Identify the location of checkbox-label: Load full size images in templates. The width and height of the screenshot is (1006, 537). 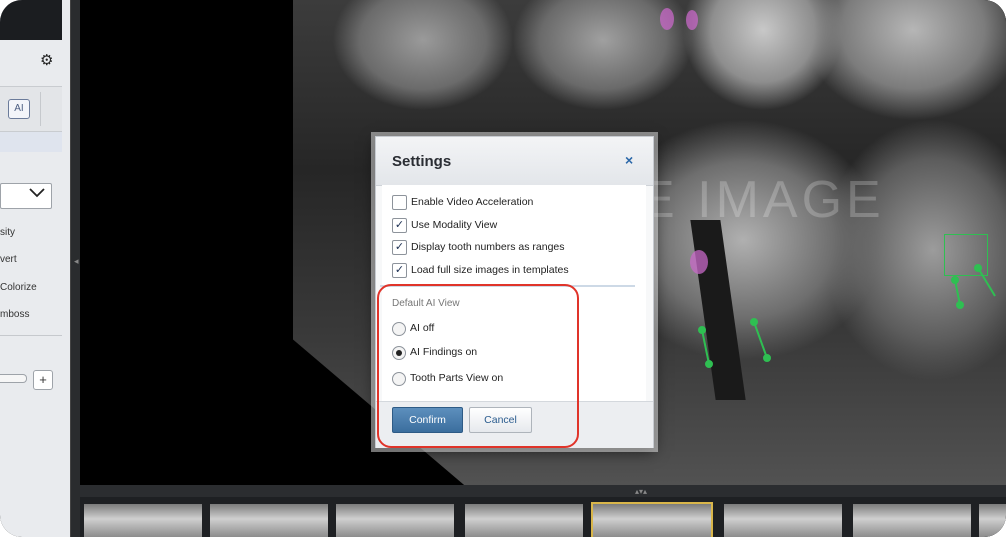
(490, 270).